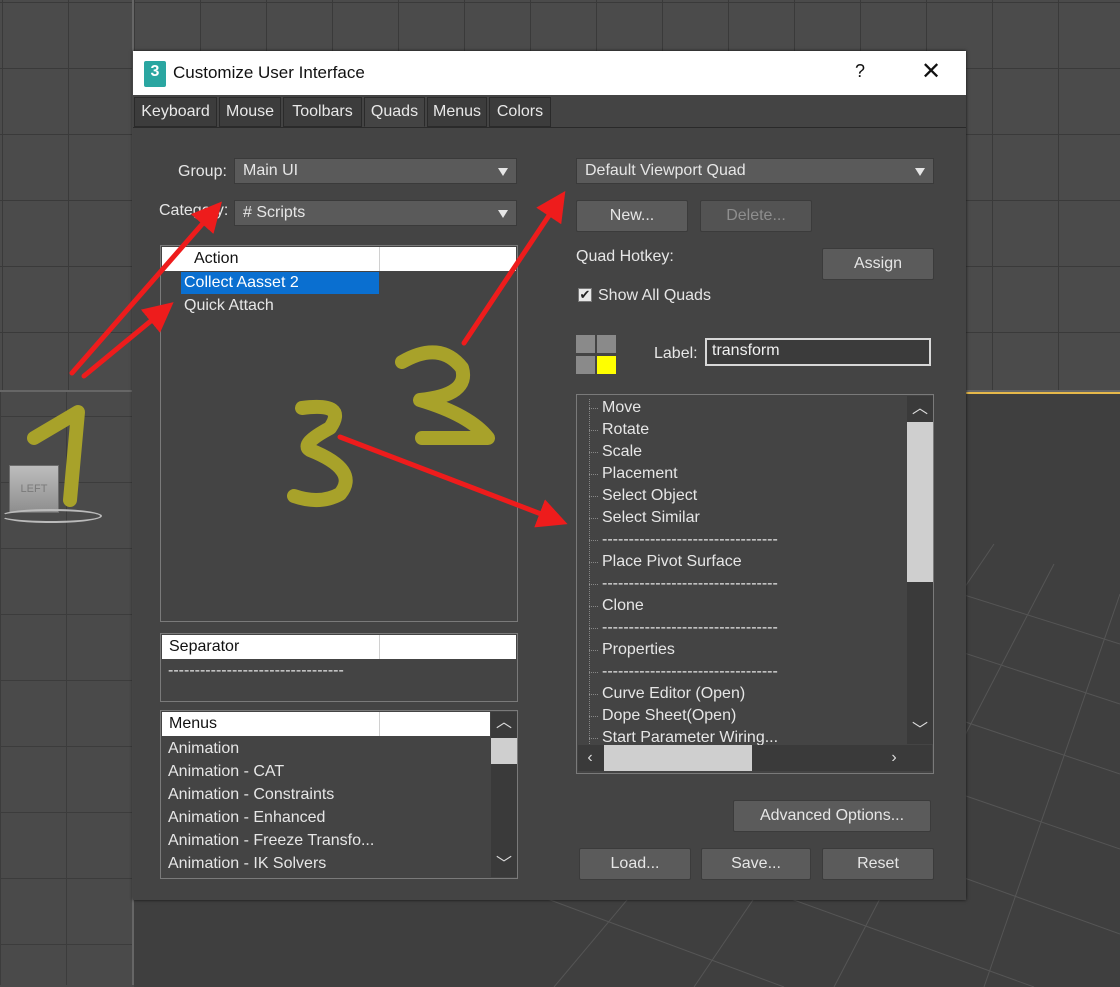  I want to click on action-list-header: Action, so click(339, 259).